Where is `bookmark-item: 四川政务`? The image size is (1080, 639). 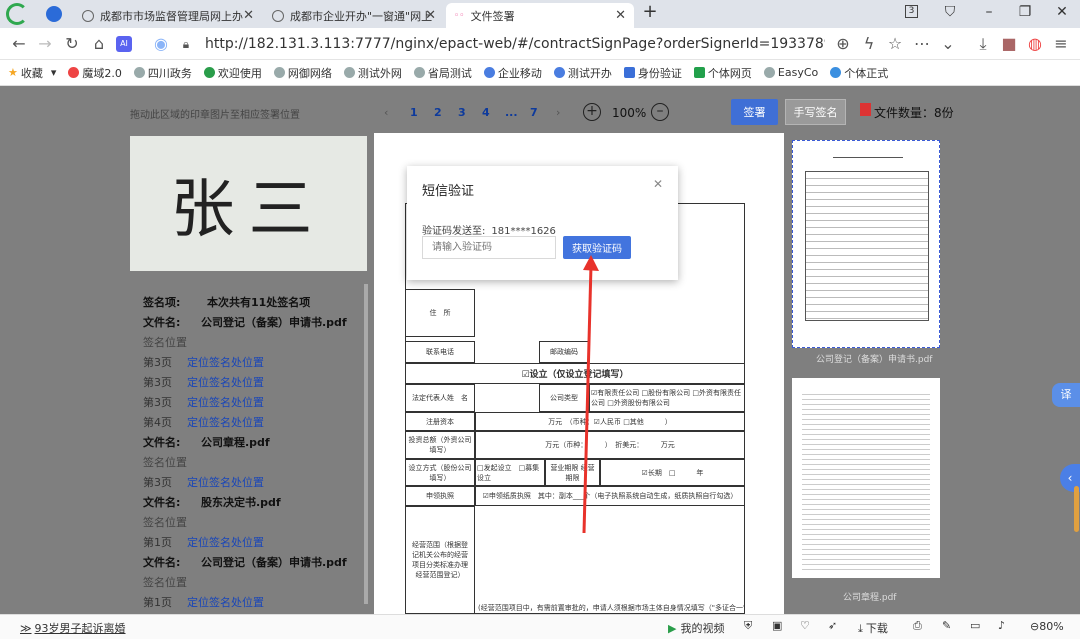 bookmark-item: 四川政务 is located at coordinates (162, 73).